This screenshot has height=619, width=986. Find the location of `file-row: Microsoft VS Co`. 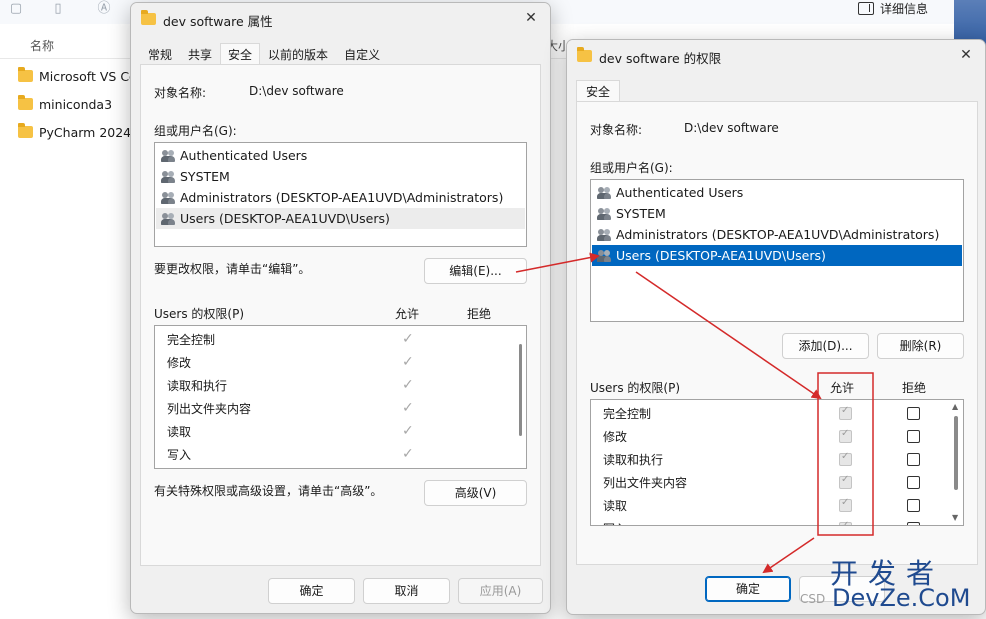

file-row: Microsoft VS Co is located at coordinates (77, 76).